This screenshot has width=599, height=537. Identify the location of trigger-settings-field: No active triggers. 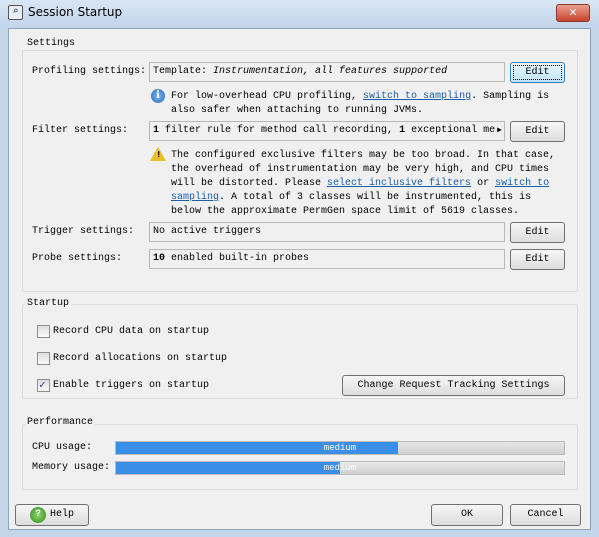
(327, 232).